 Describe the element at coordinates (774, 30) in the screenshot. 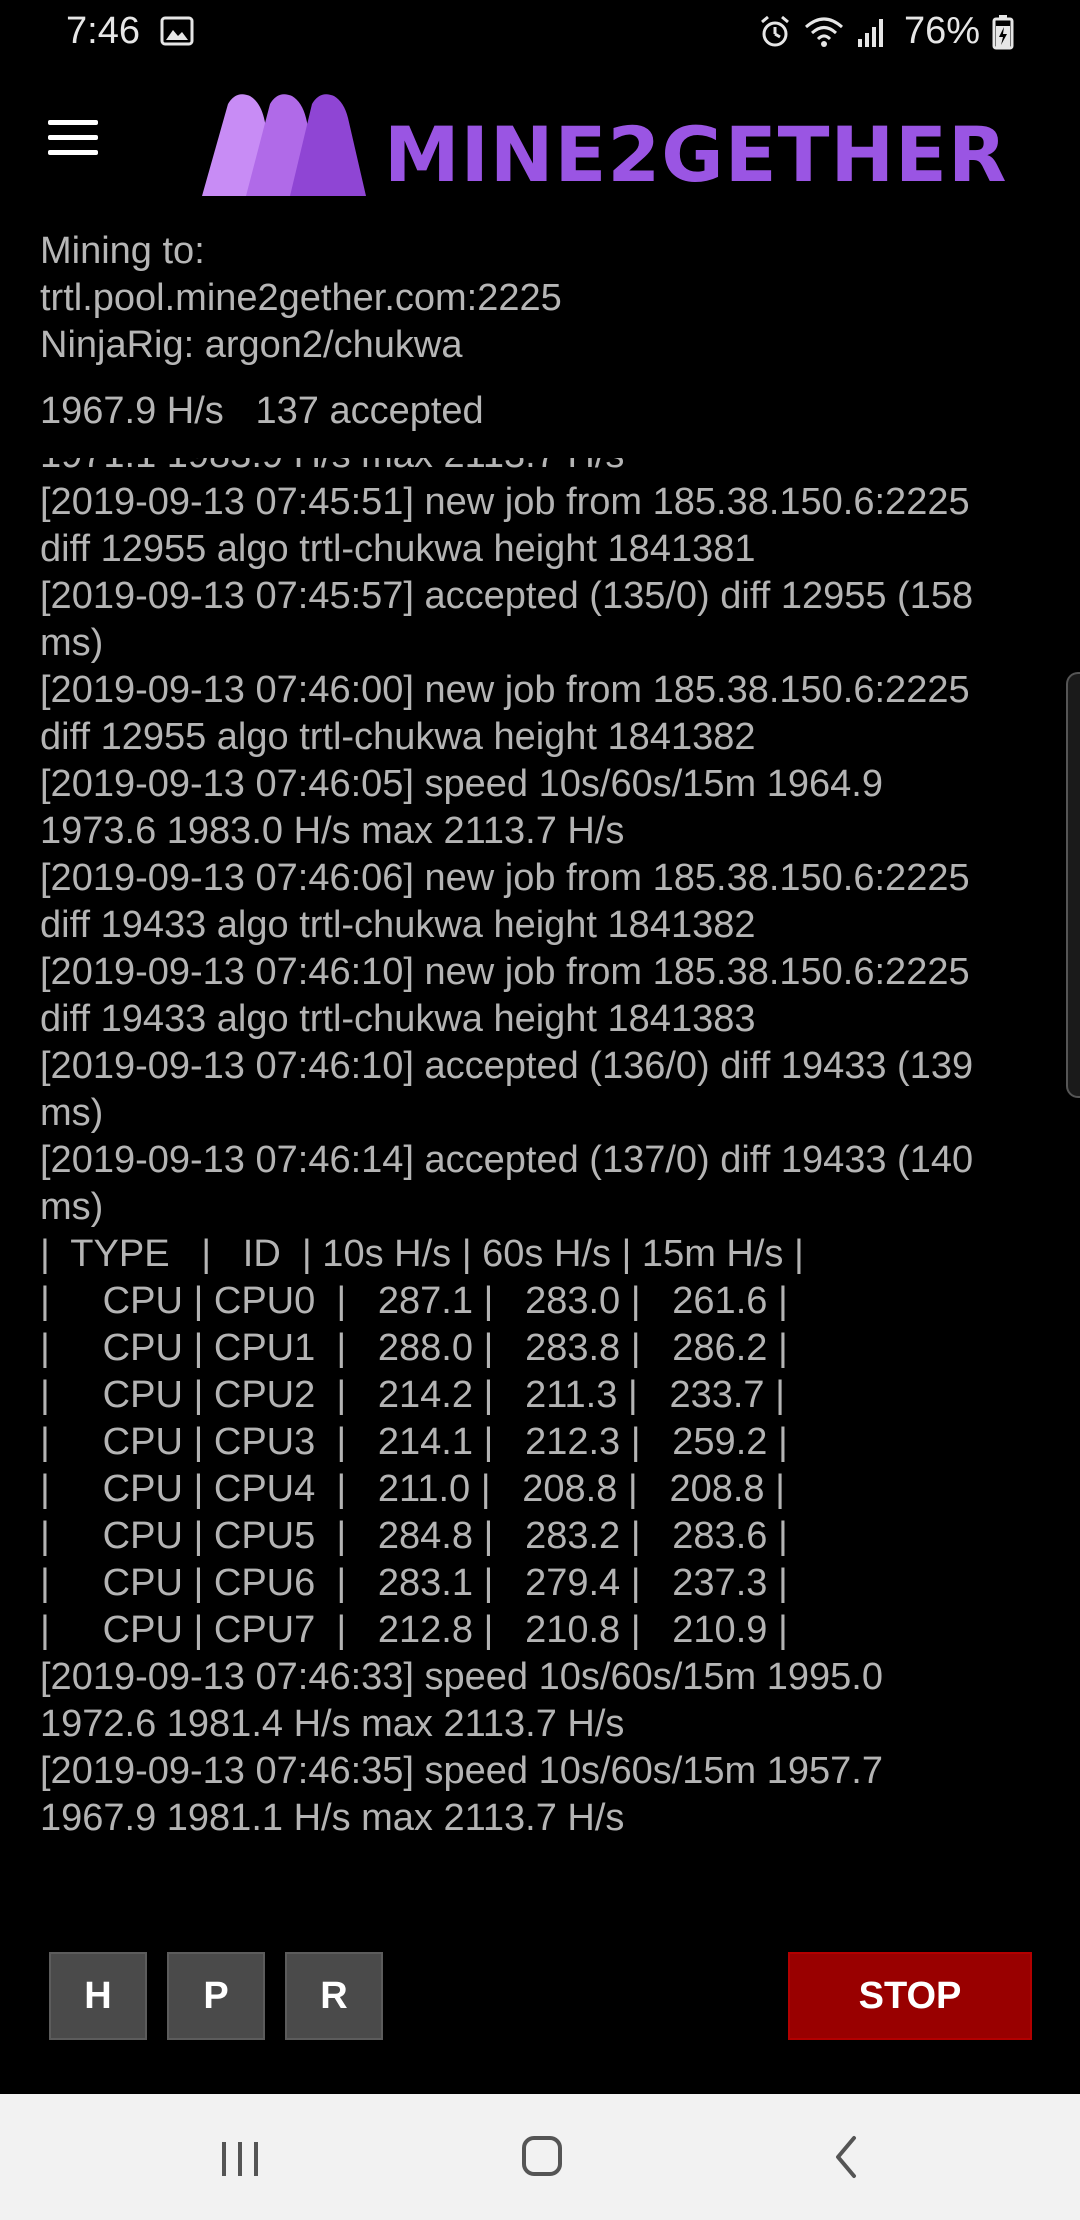

I see `alarm-icon` at that location.